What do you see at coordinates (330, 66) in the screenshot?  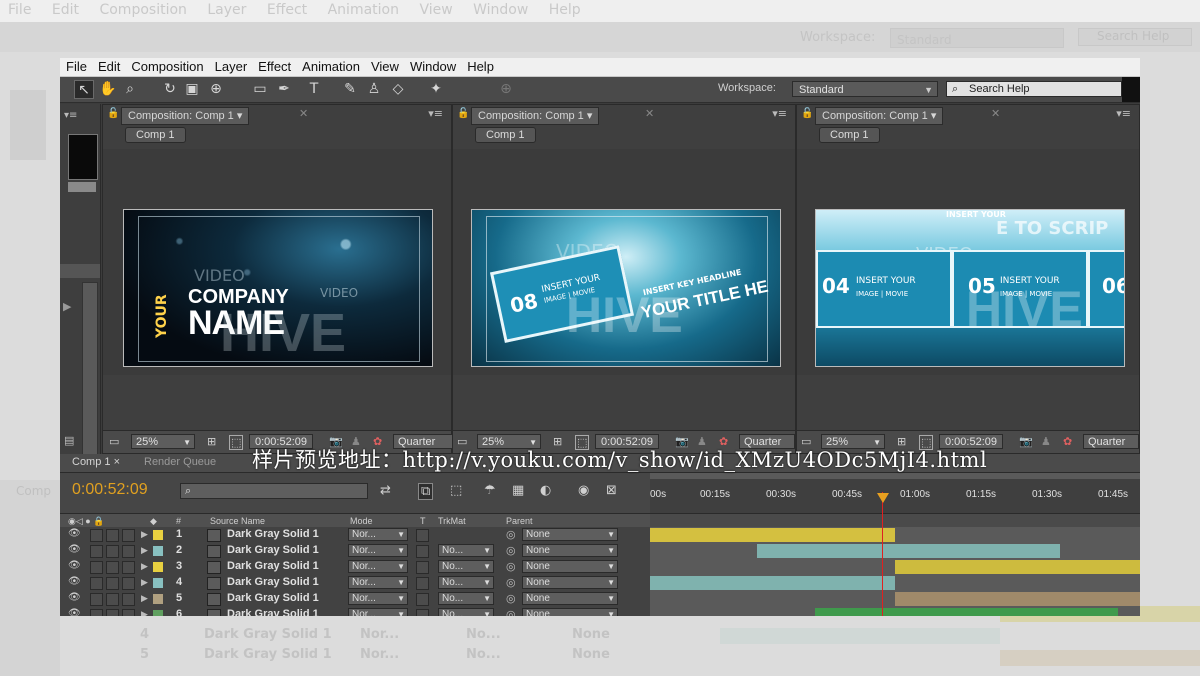 I see `menu-animation: Animation` at bounding box center [330, 66].